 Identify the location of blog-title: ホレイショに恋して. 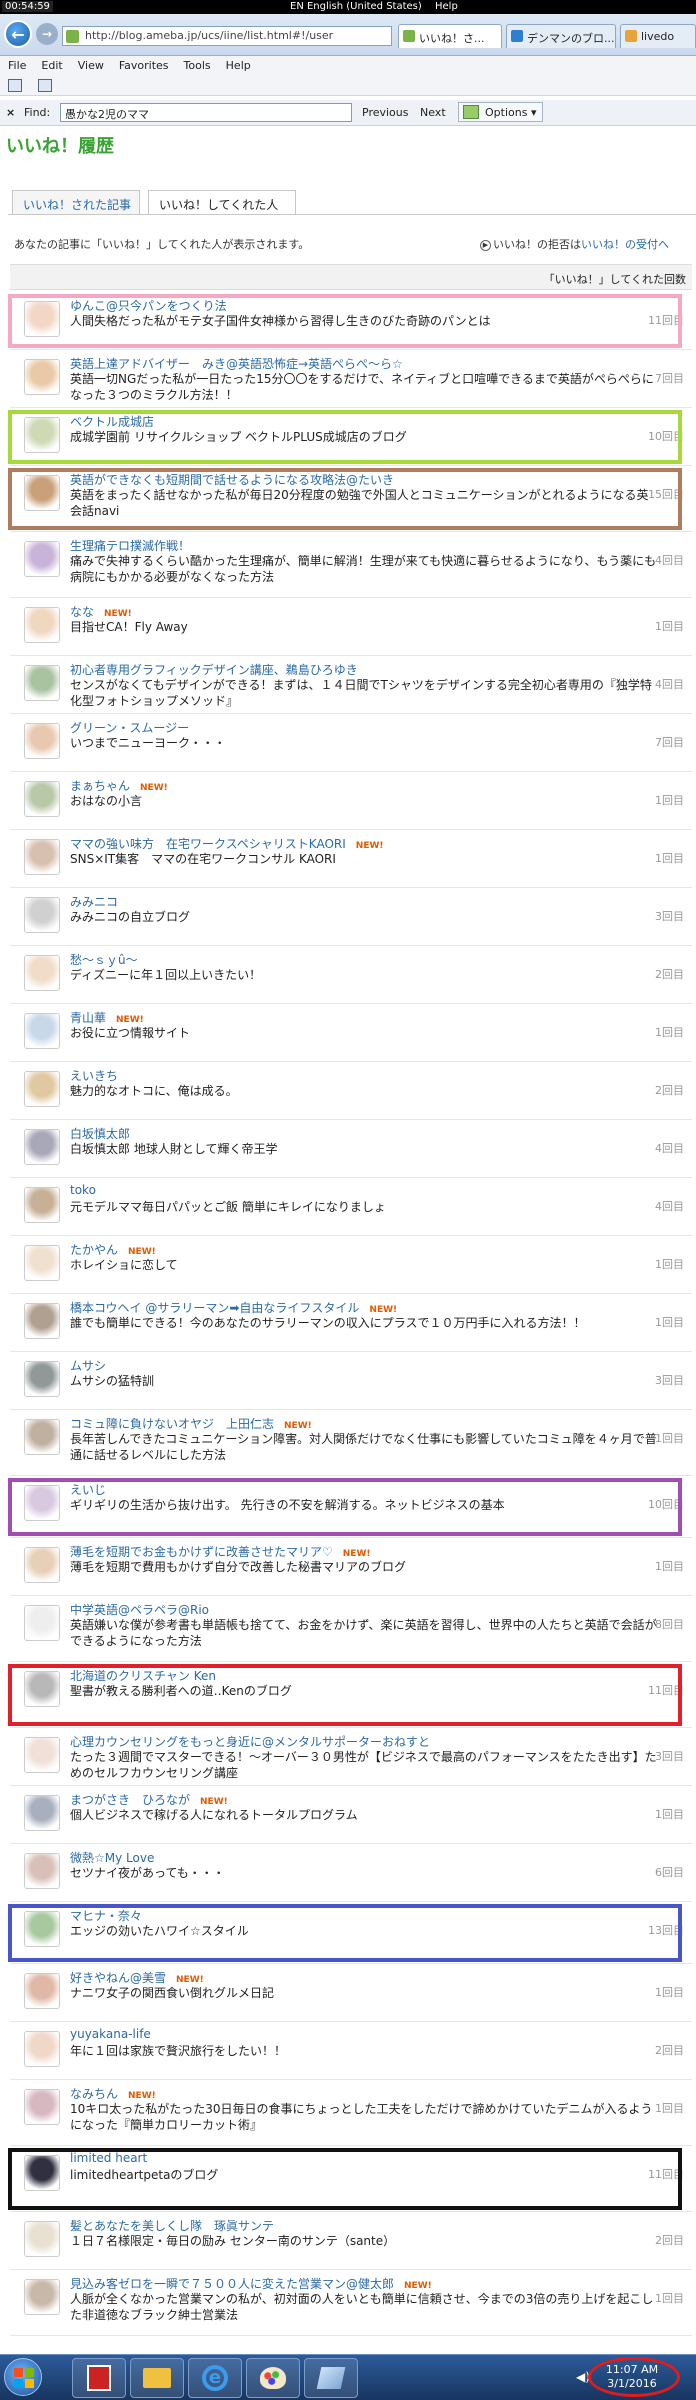
(365, 1265).